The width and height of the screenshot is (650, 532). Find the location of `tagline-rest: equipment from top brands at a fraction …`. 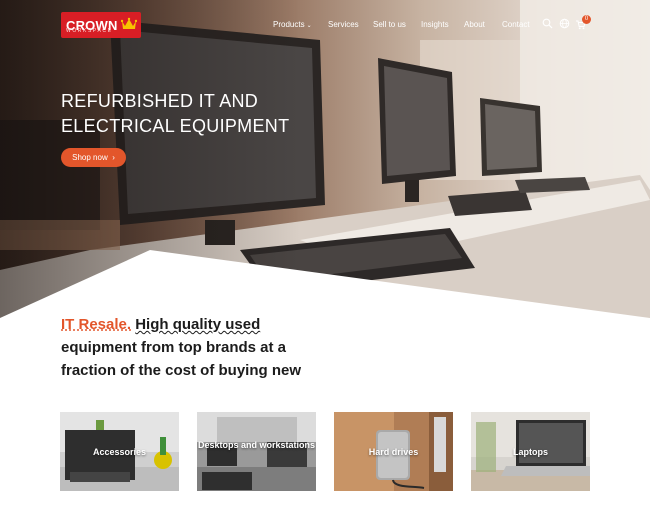

tagline-rest: equipment from top brands at a fraction … is located at coordinates (181, 359).